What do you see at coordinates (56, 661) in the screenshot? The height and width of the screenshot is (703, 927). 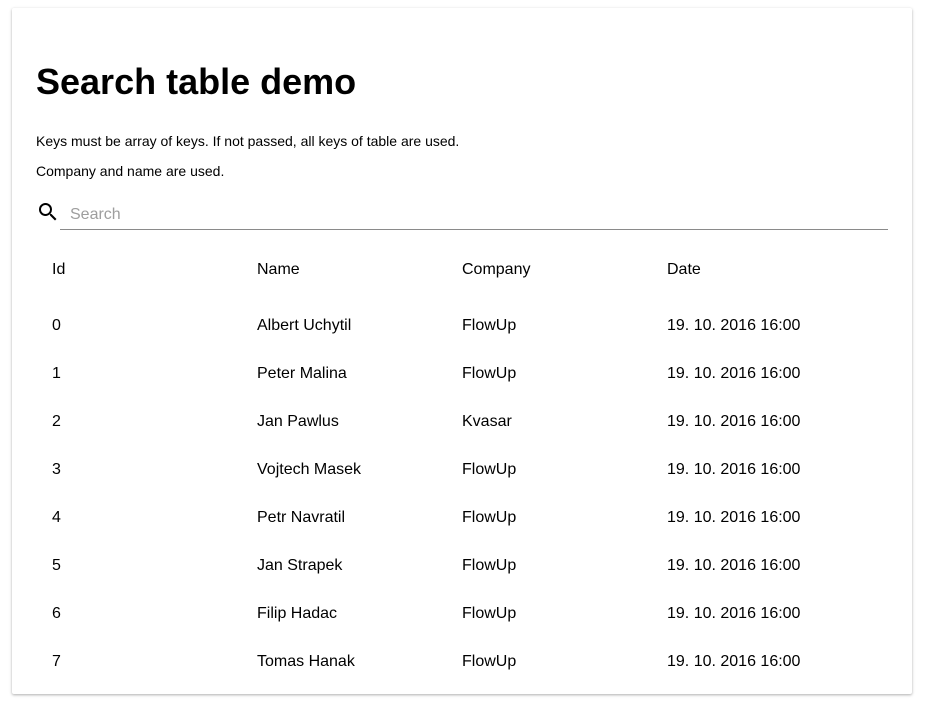 I see `cell-id: 7` at bounding box center [56, 661].